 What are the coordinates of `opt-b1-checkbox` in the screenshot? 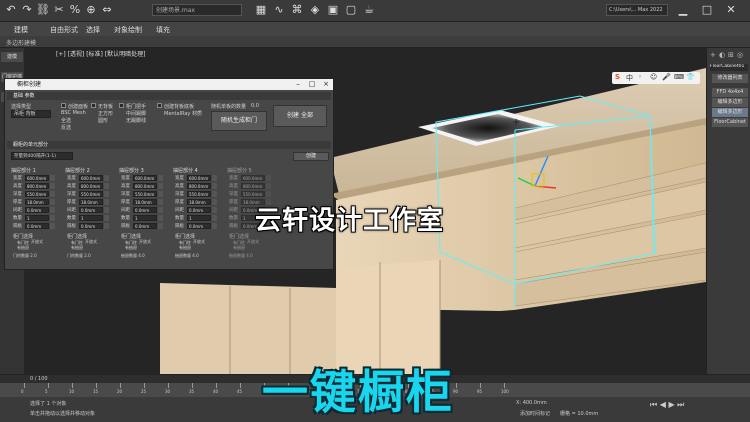 It's located at (93, 105).